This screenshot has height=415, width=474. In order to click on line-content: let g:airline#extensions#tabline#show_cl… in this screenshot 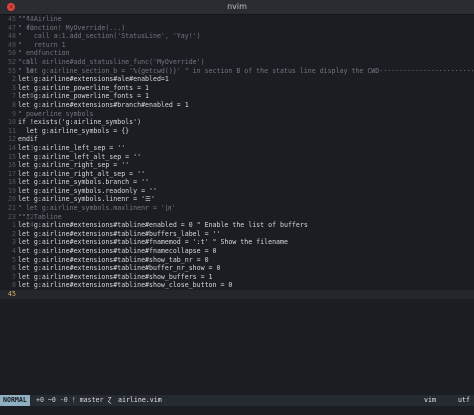, I will do `click(125, 285)`.